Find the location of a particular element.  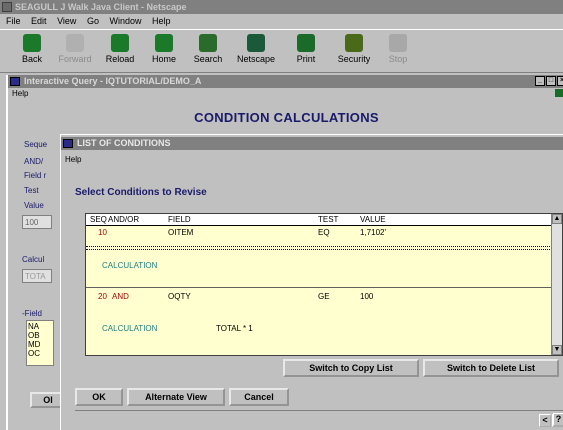

loc-app-icon is located at coordinates (68, 143).